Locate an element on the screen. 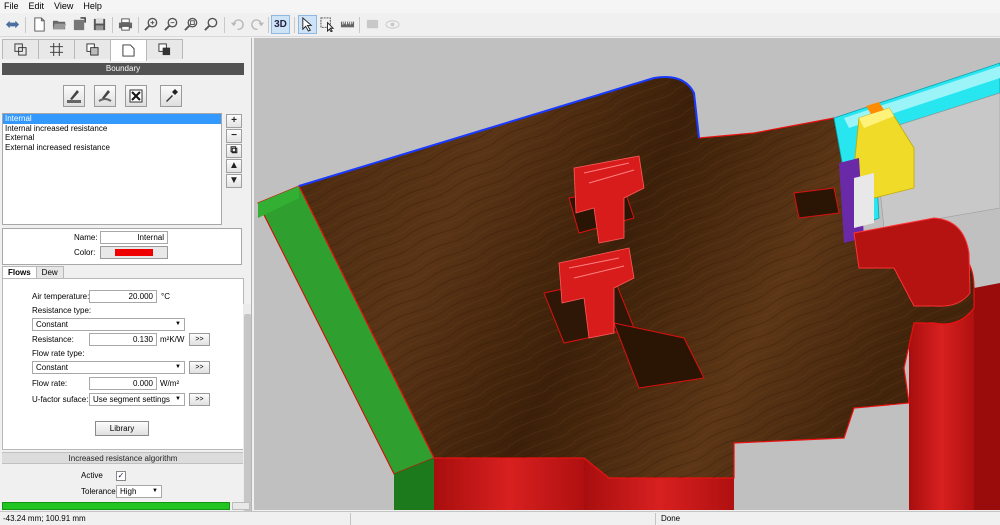  active-label: Active is located at coordinates (92, 475).